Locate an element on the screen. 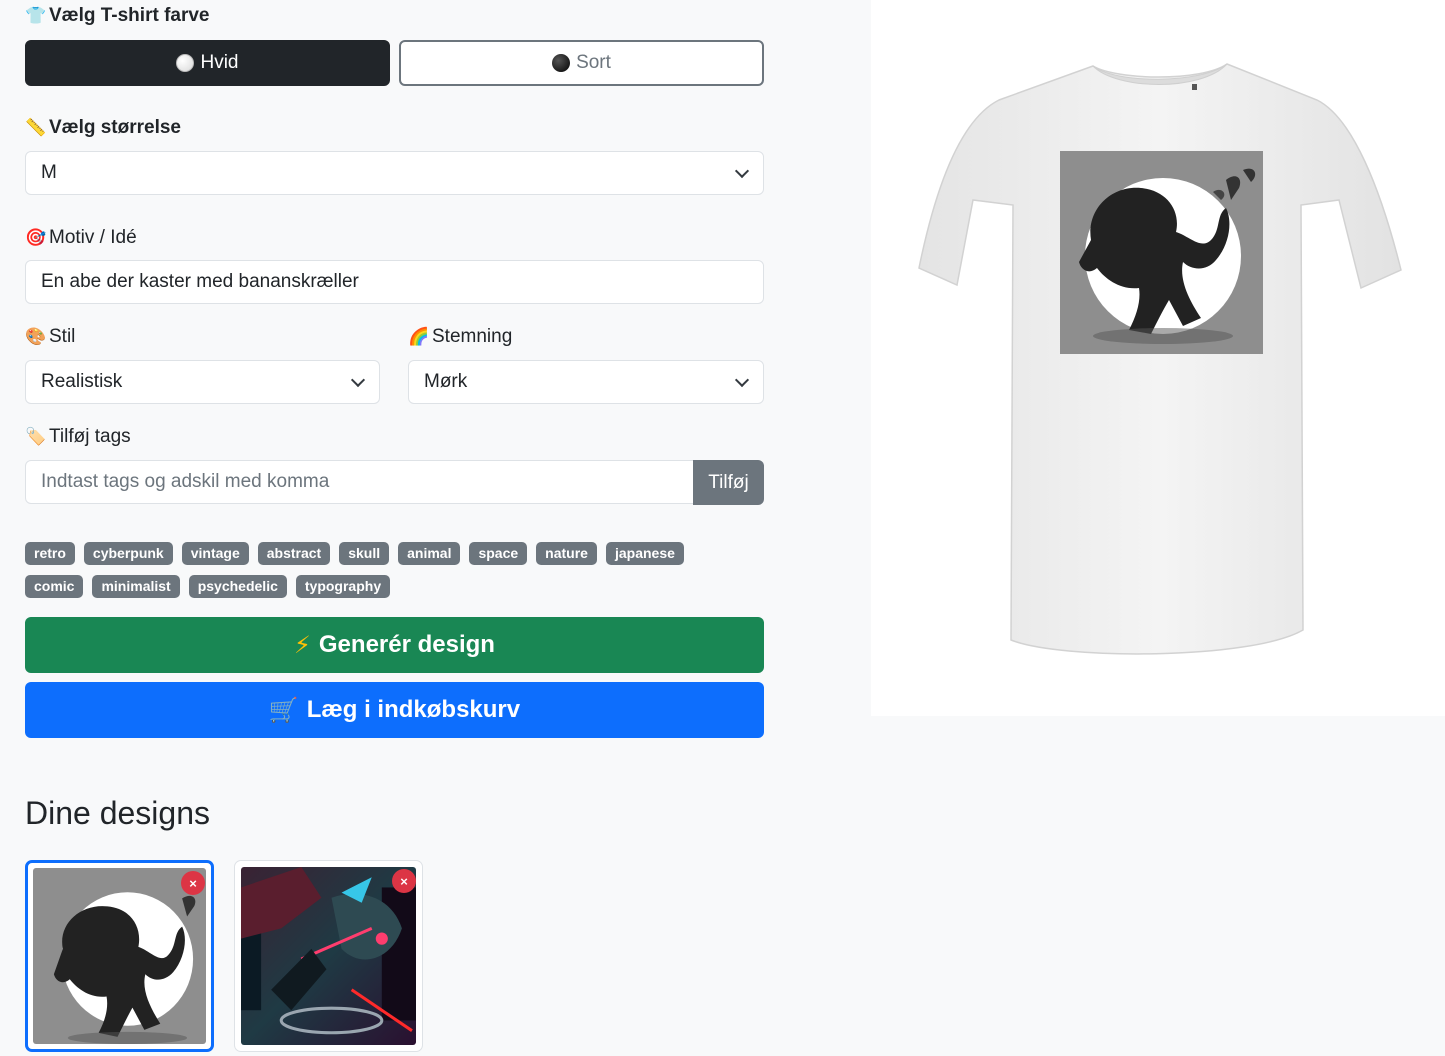 The width and height of the screenshot is (1445, 1056). tags-label: 🏷️ Tilføj tags is located at coordinates (78, 437).